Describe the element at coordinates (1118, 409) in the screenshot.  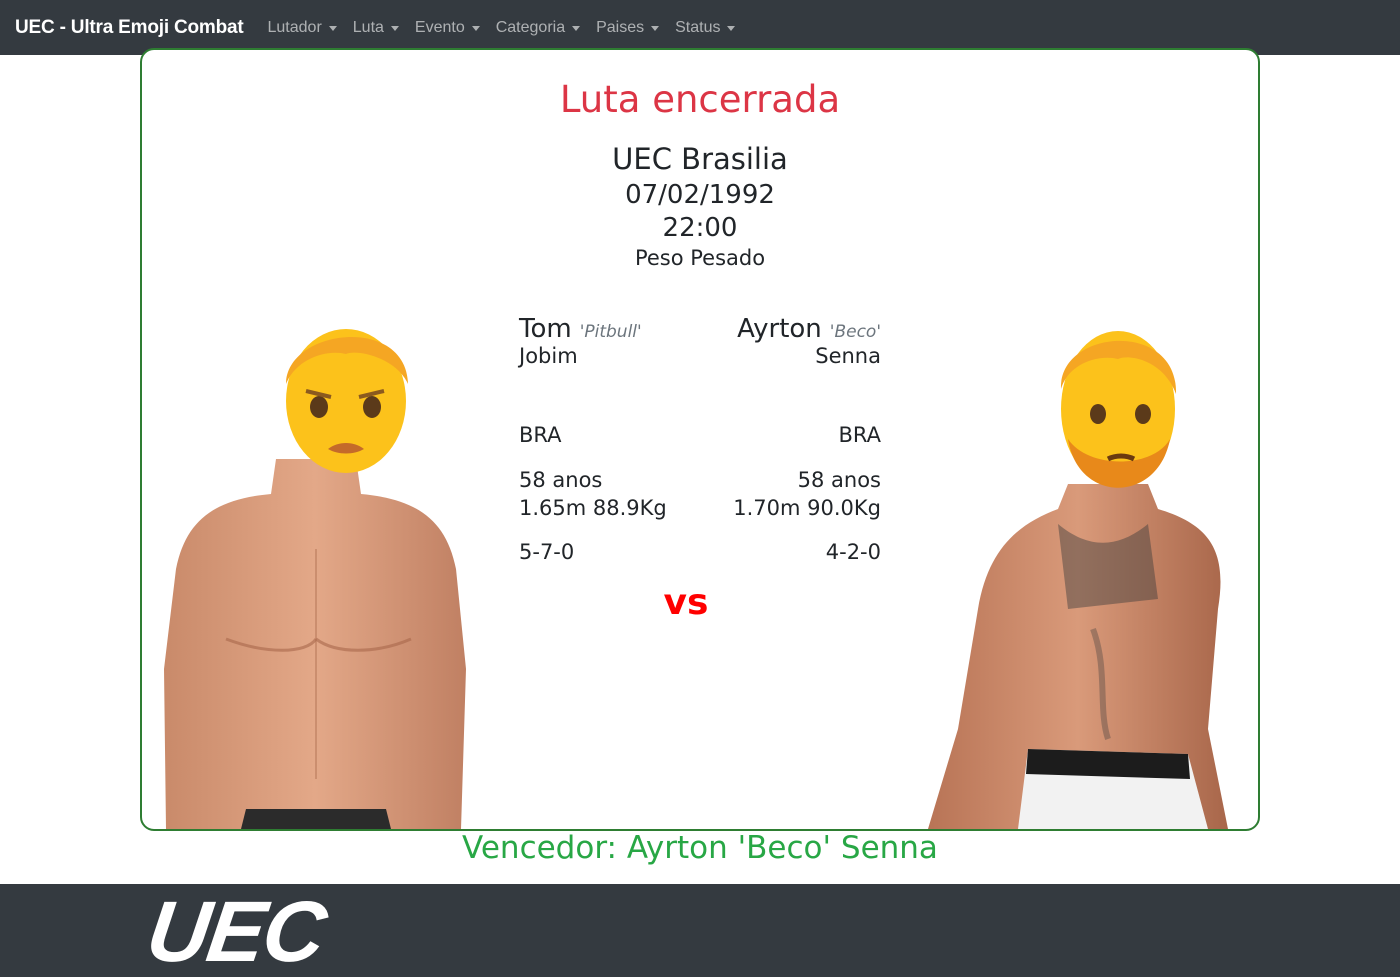
I see `bearded-man-face-emoji` at that location.